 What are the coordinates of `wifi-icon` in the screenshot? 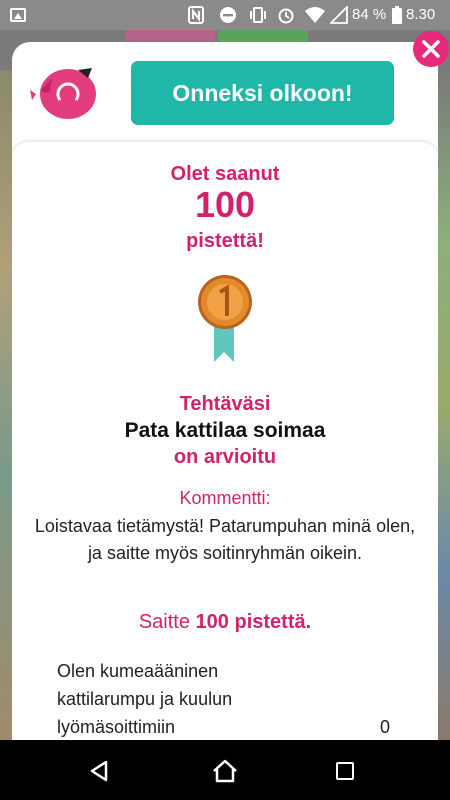 It's located at (315, 17).